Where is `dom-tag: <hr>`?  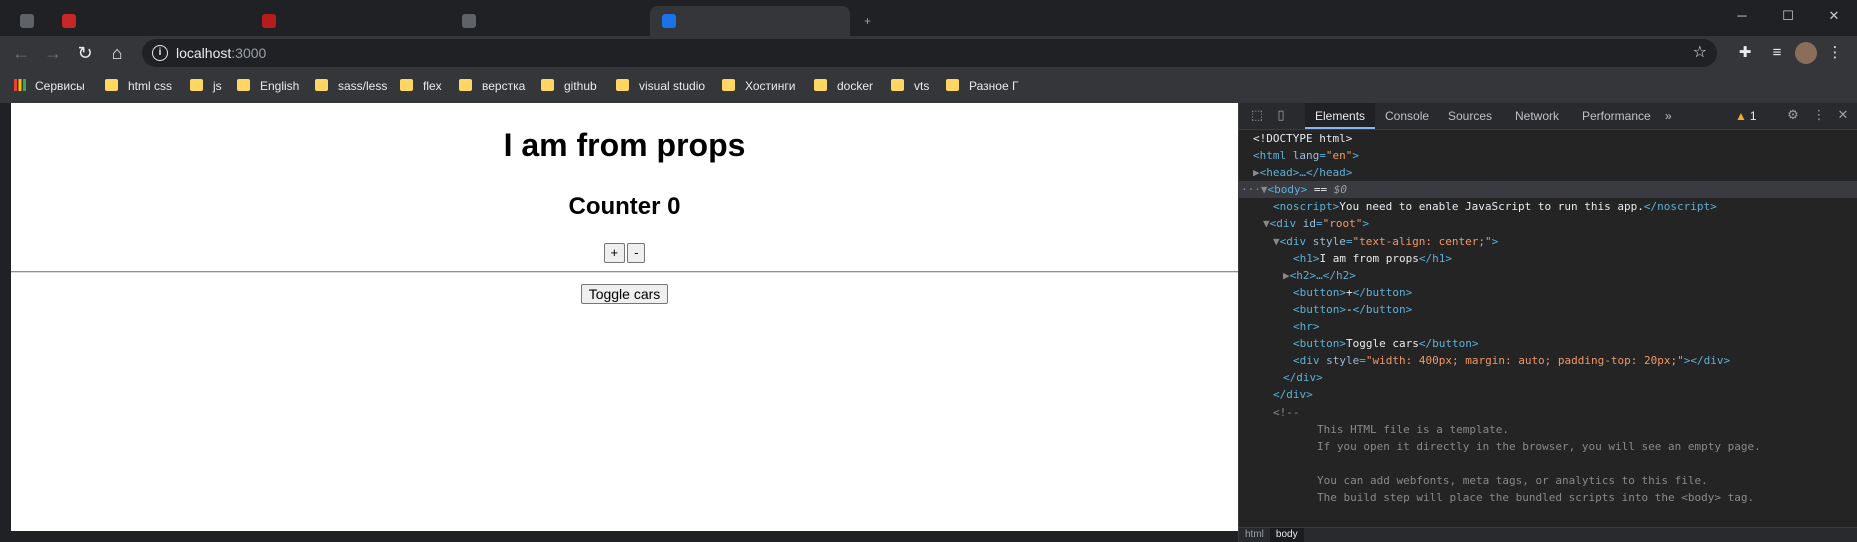
dom-tag: <hr> is located at coordinates (1306, 327).